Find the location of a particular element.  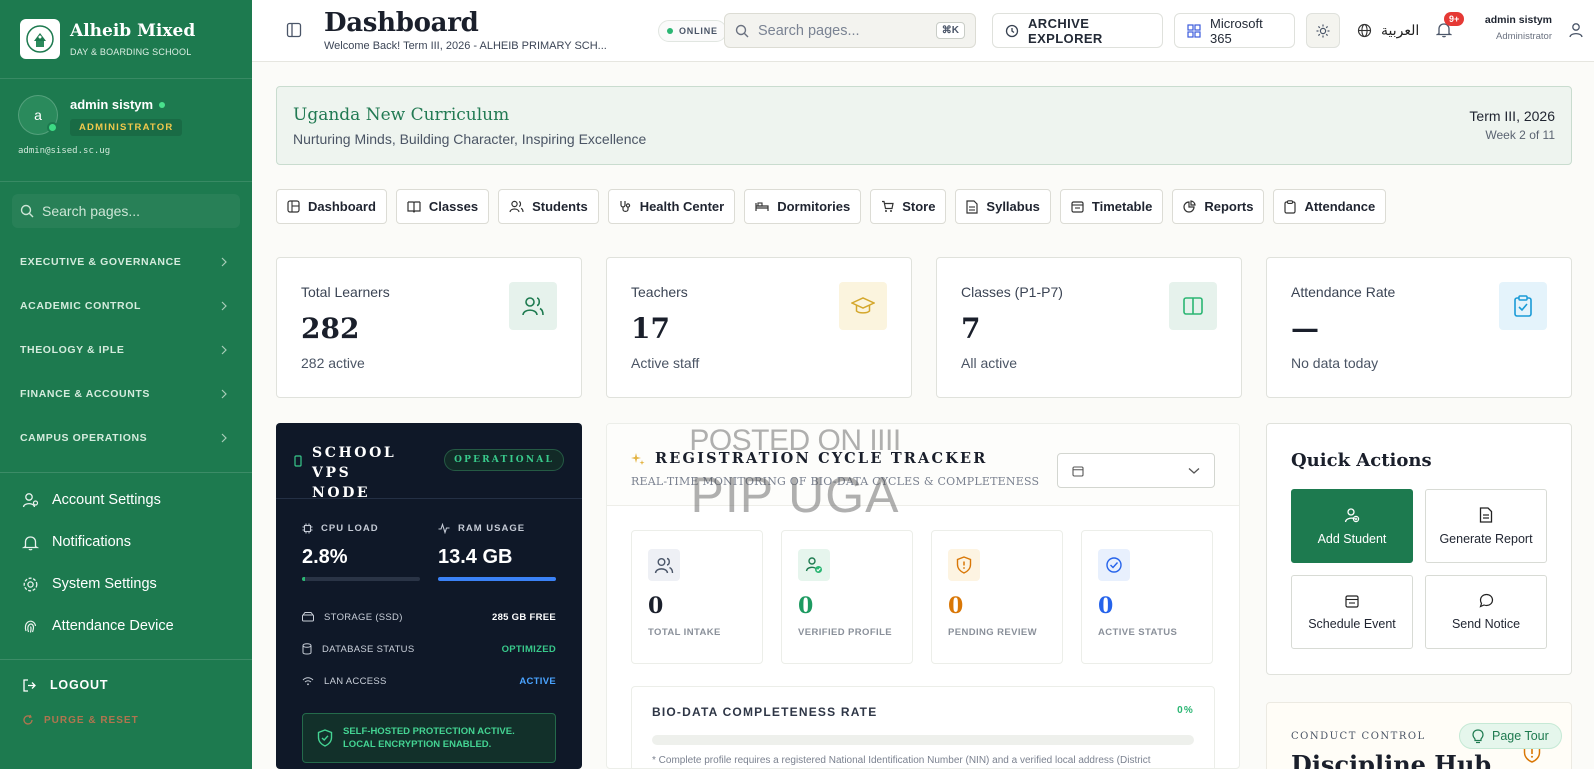

lan-label: LAN ACCESS is located at coordinates (355, 681).